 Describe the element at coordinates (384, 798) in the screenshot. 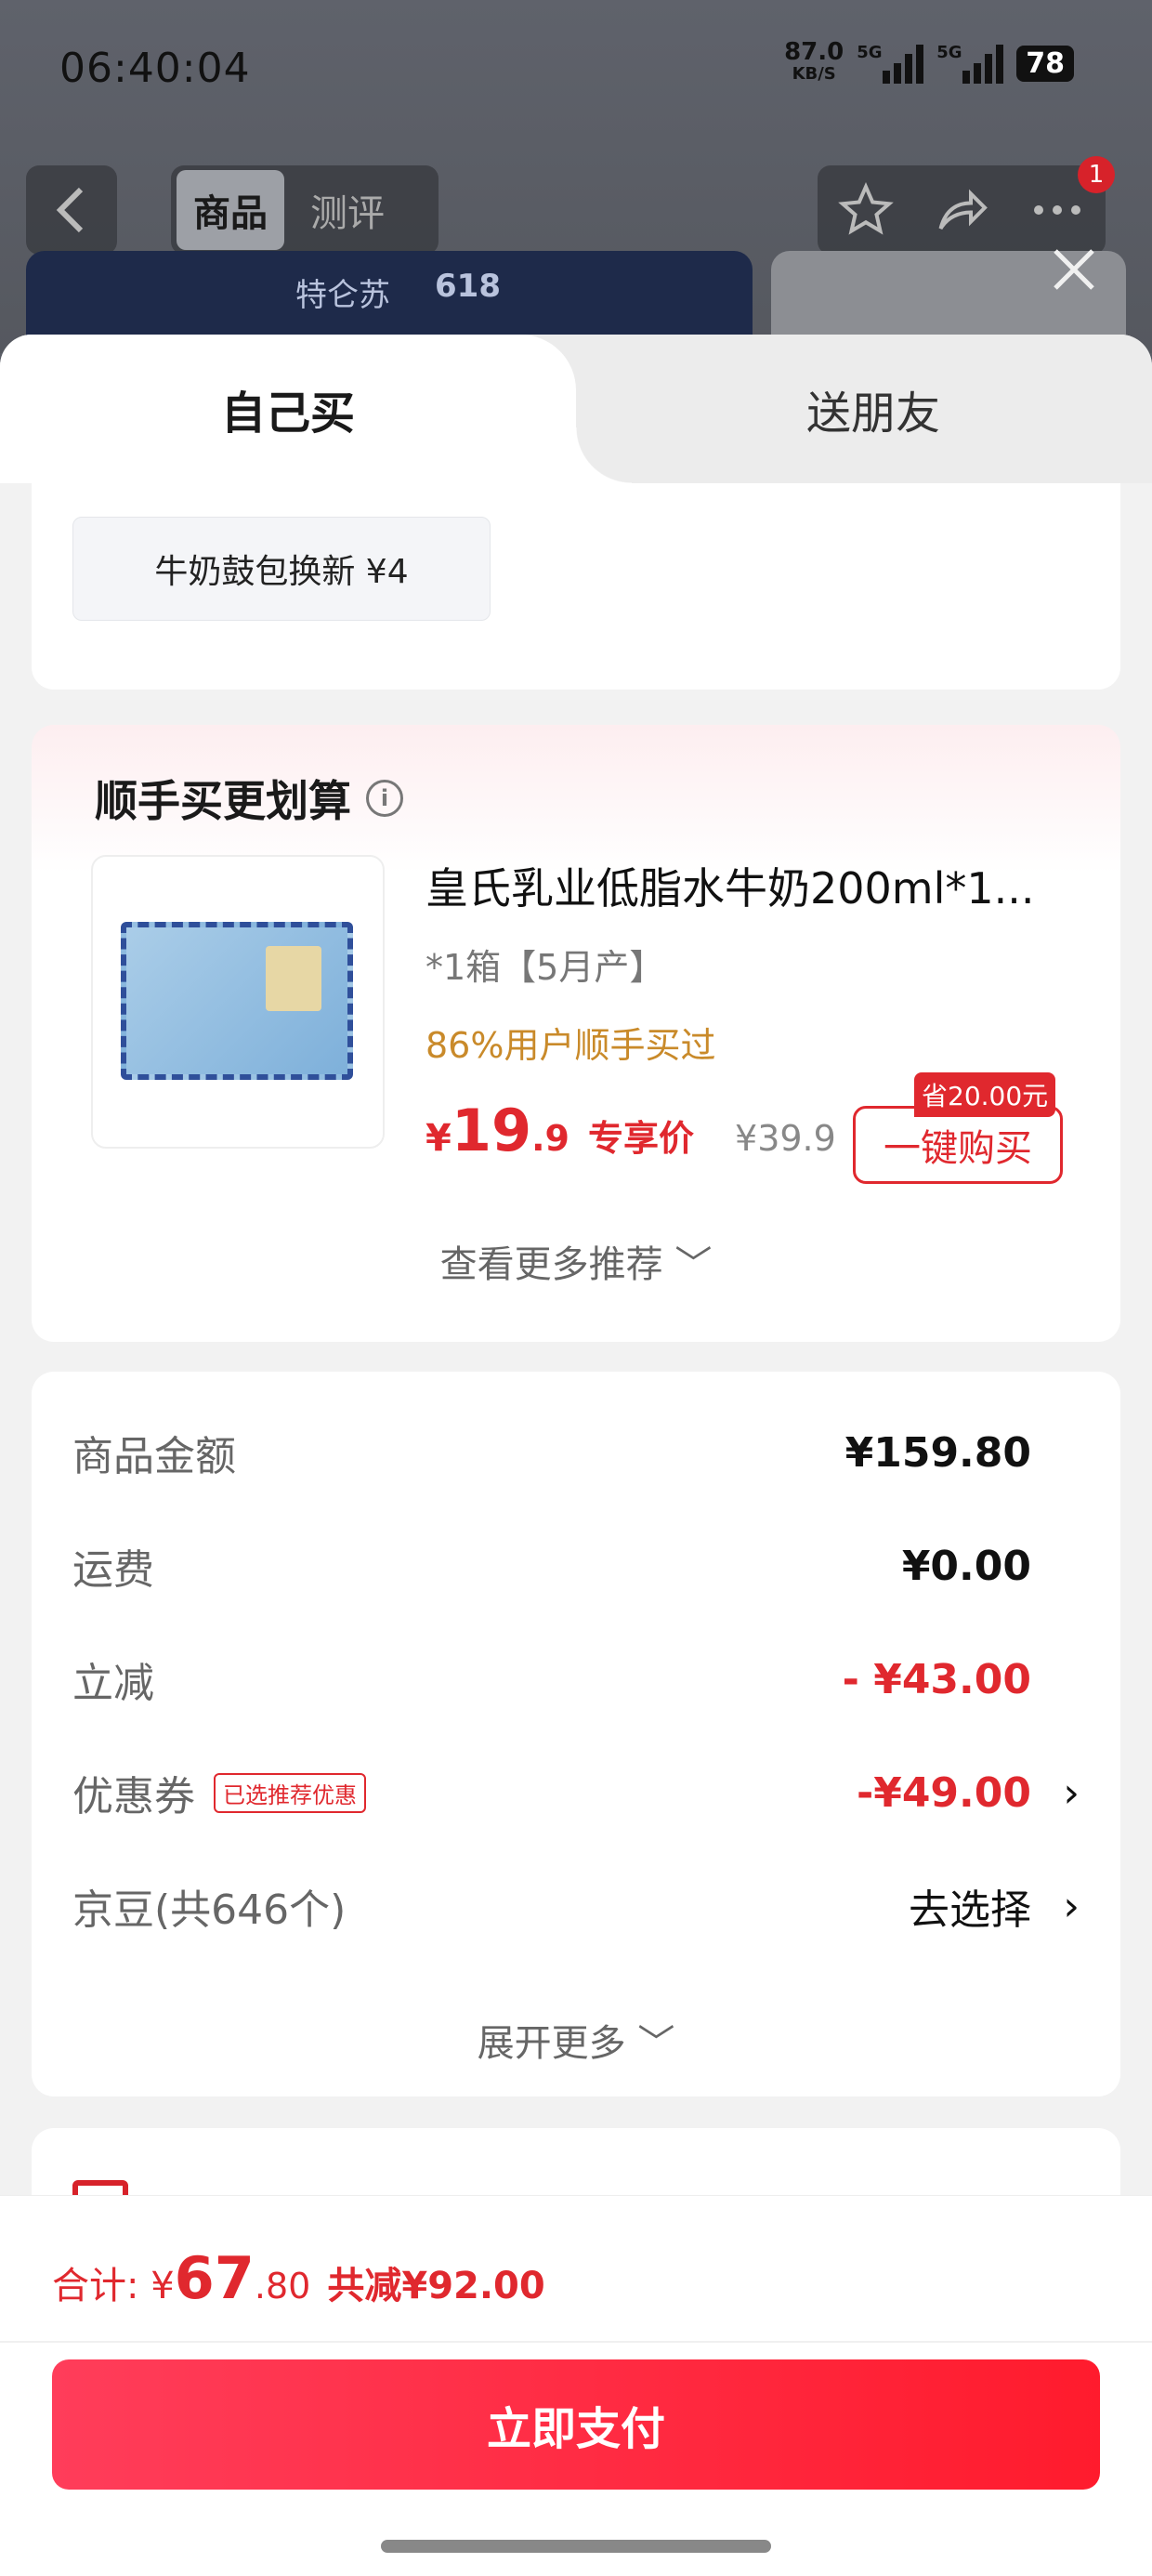

I see `info-icon: i` at that location.